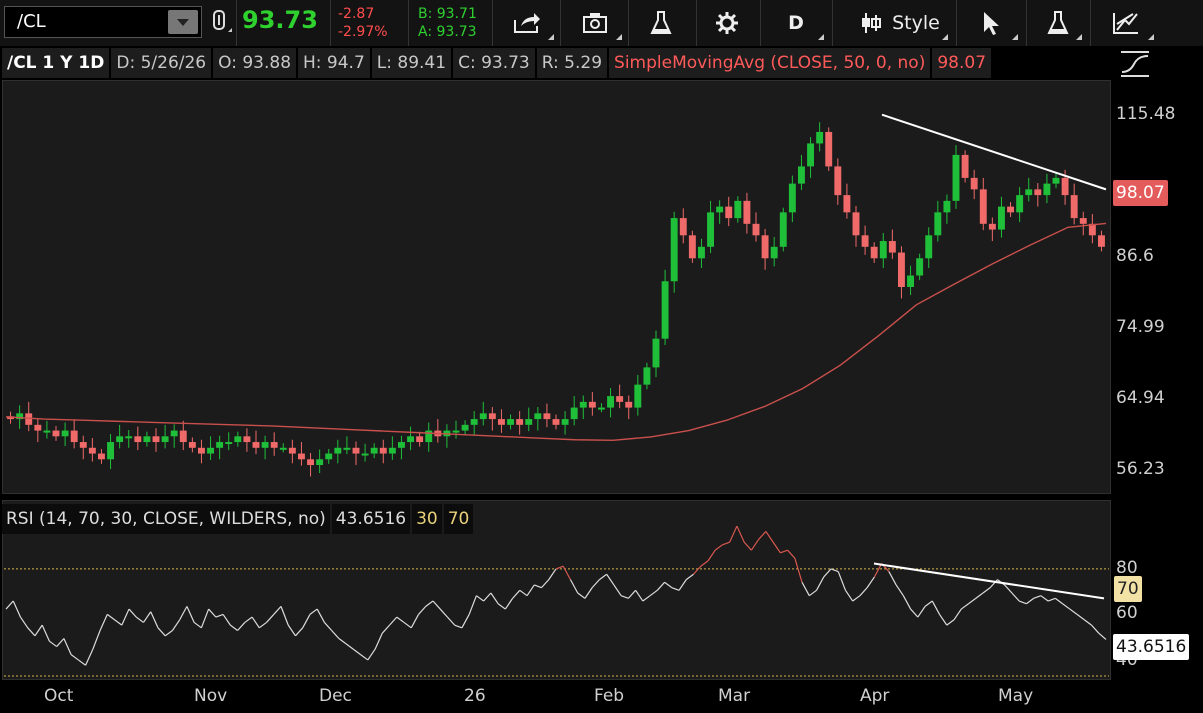  Describe the element at coordinates (1140, 327) in the screenshot. I see `price-tick: 74.99` at that location.